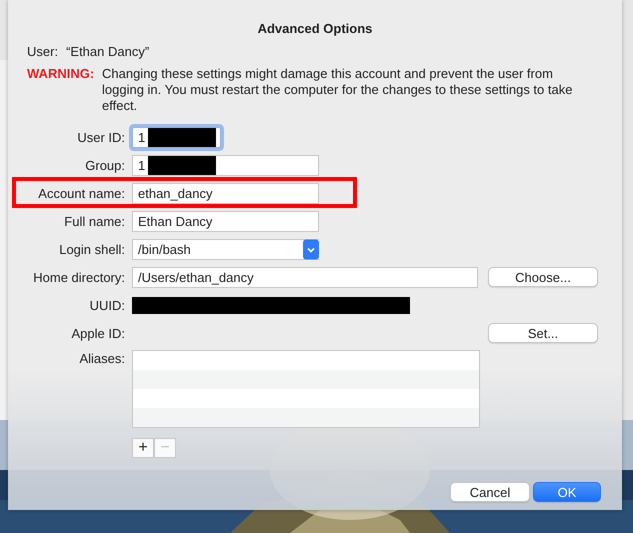  I want to click on dialog-title: Advanced Options, so click(315, 28).